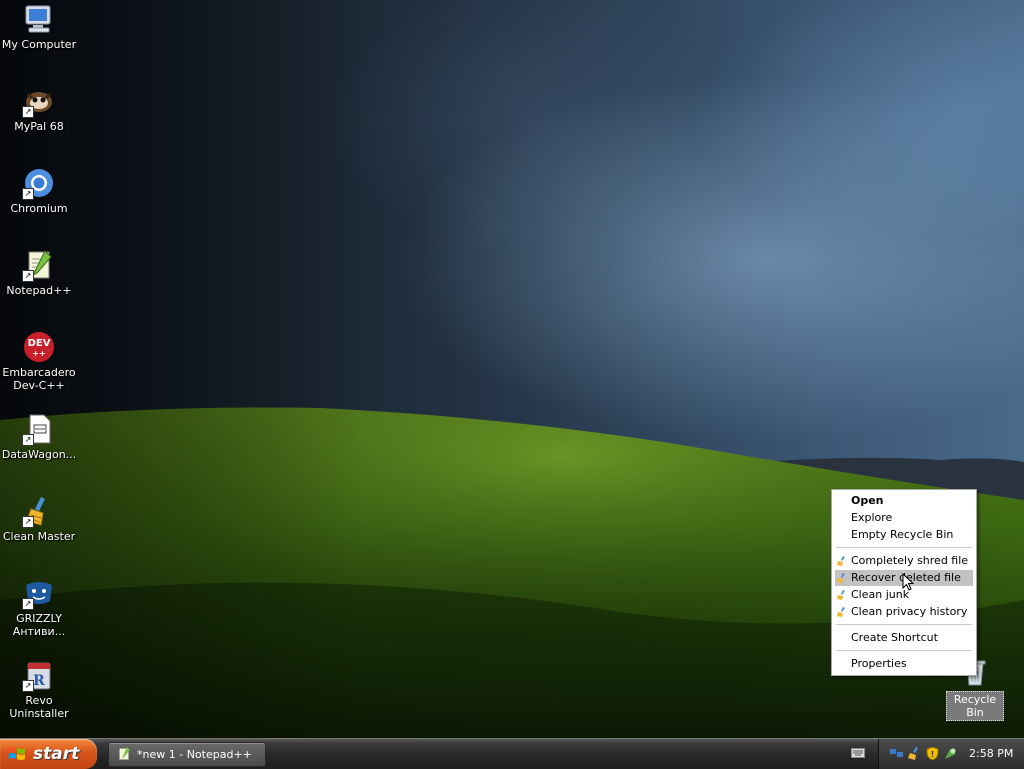 This screenshot has height=769, width=1024. I want to click on menu-item-empty-recycle-bin: Empty Recycle Bin, so click(904, 535).